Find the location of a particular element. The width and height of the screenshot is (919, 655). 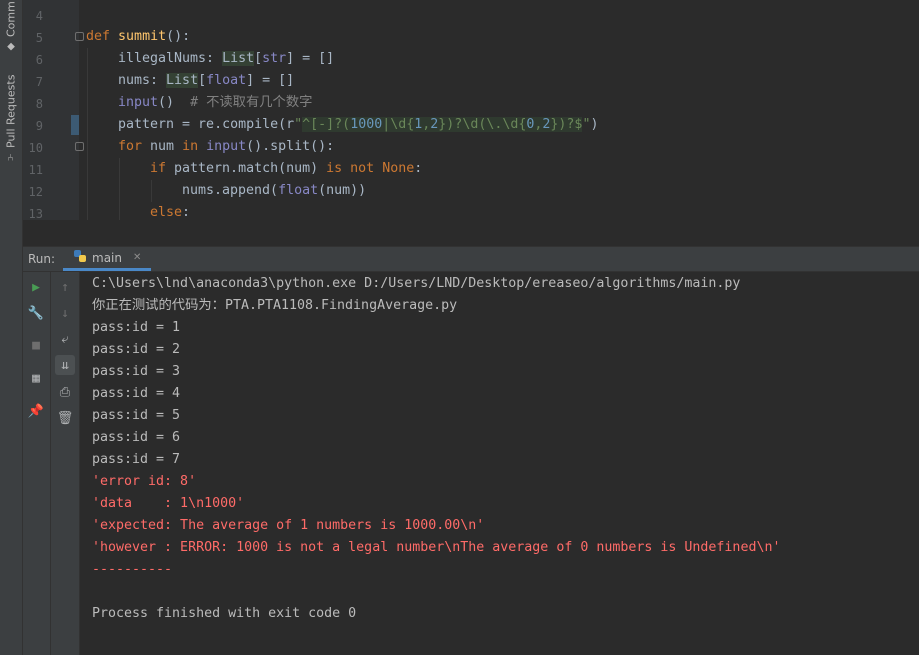

run-toolbar-secondary: ↑ ↓ ⤶ ⇊ ⎙ 🗑 is located at coordinates (65, 463).